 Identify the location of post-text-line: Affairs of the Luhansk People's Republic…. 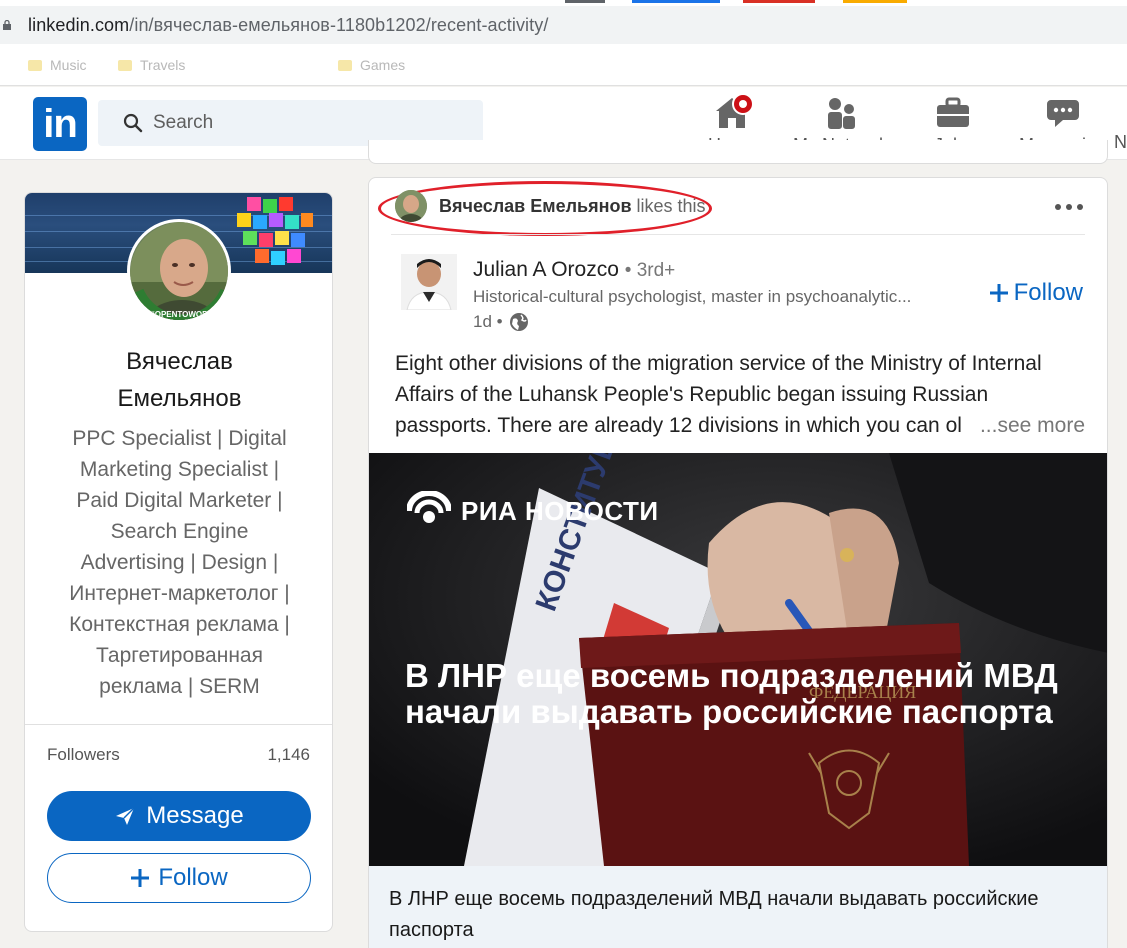
(692, 394).